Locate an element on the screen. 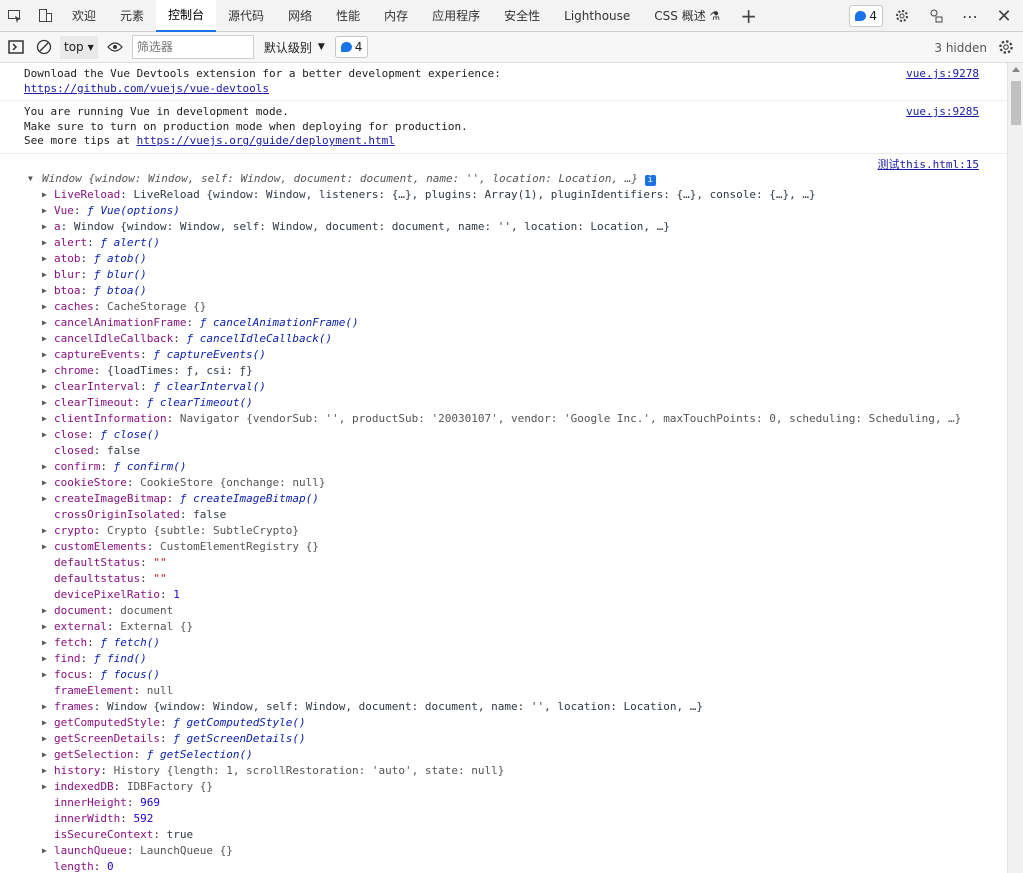  property-row: ▶ crypto: Crypto {subtle: SubtleCrypto} is located at coordinates (503, 531).